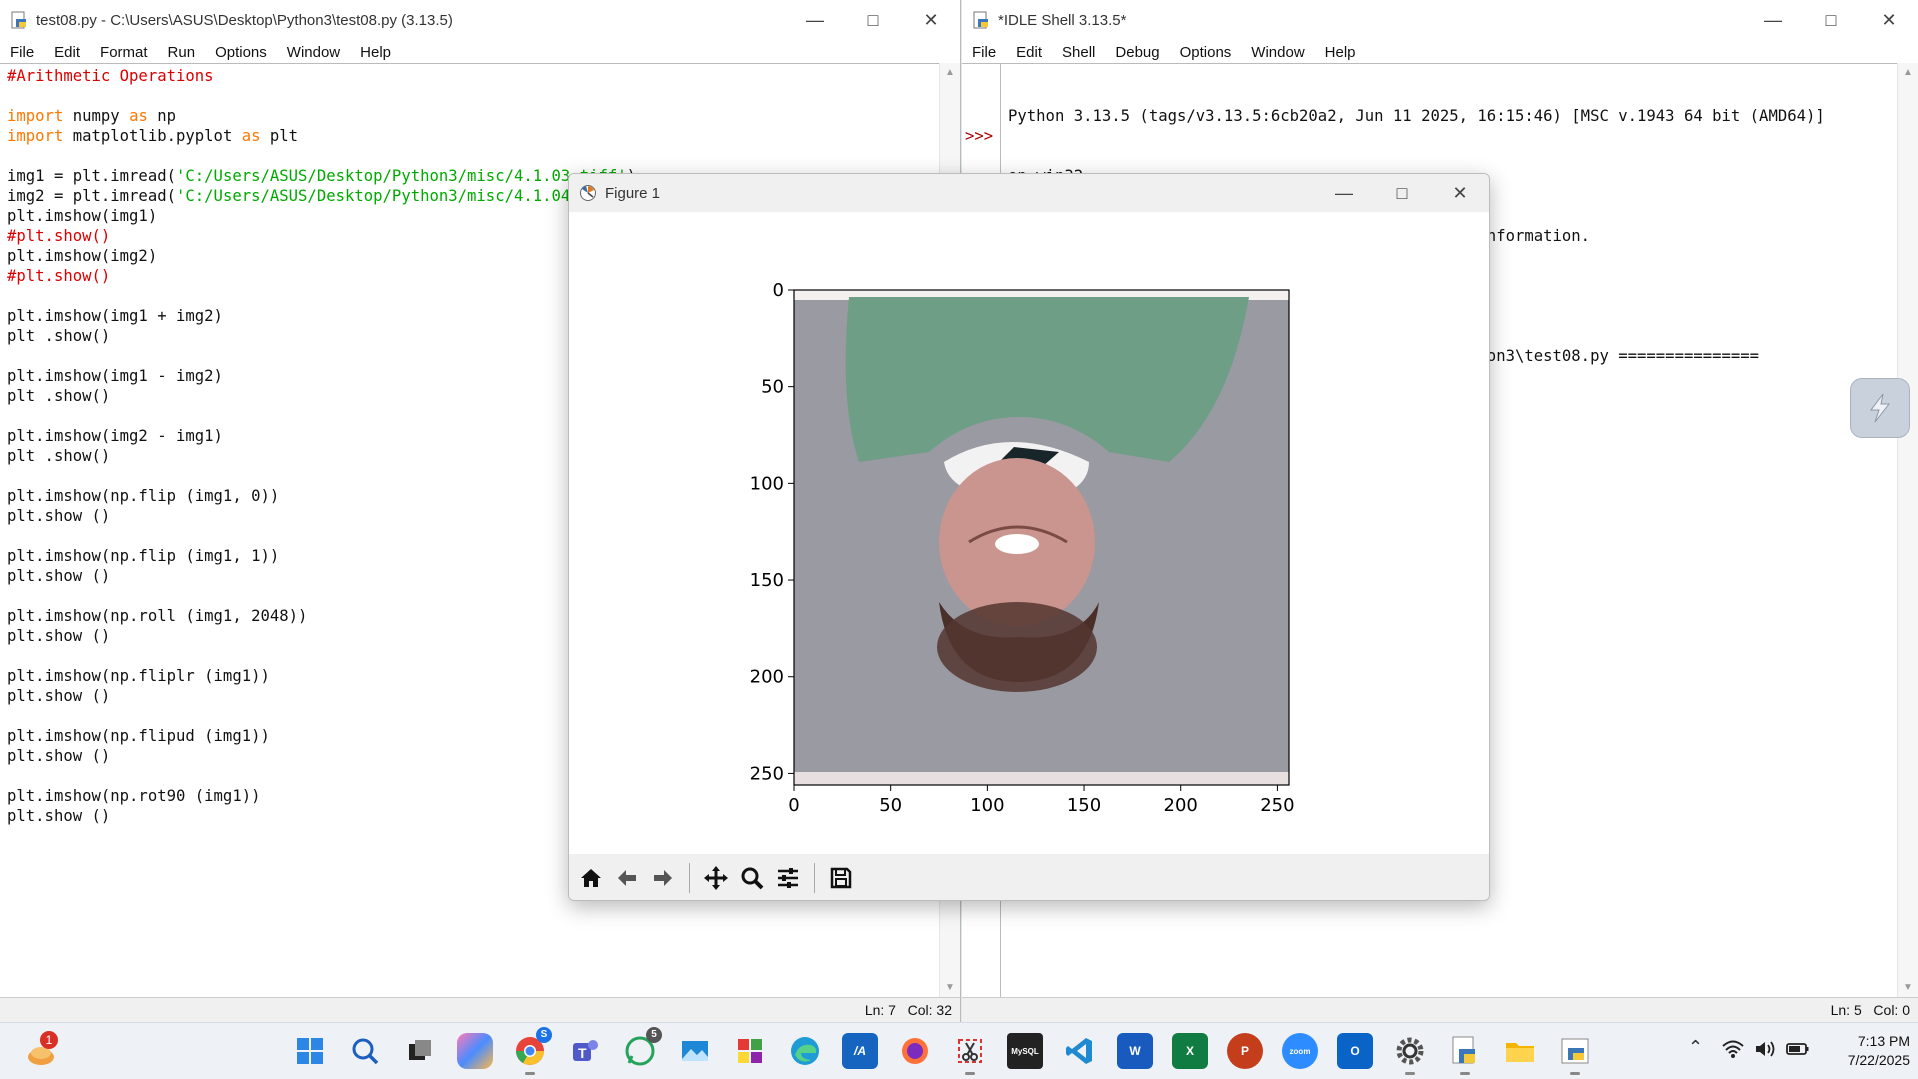 The width and height of the screenshot is (1918, 1079). I want to click on windows-icon, so click(310, 1051).